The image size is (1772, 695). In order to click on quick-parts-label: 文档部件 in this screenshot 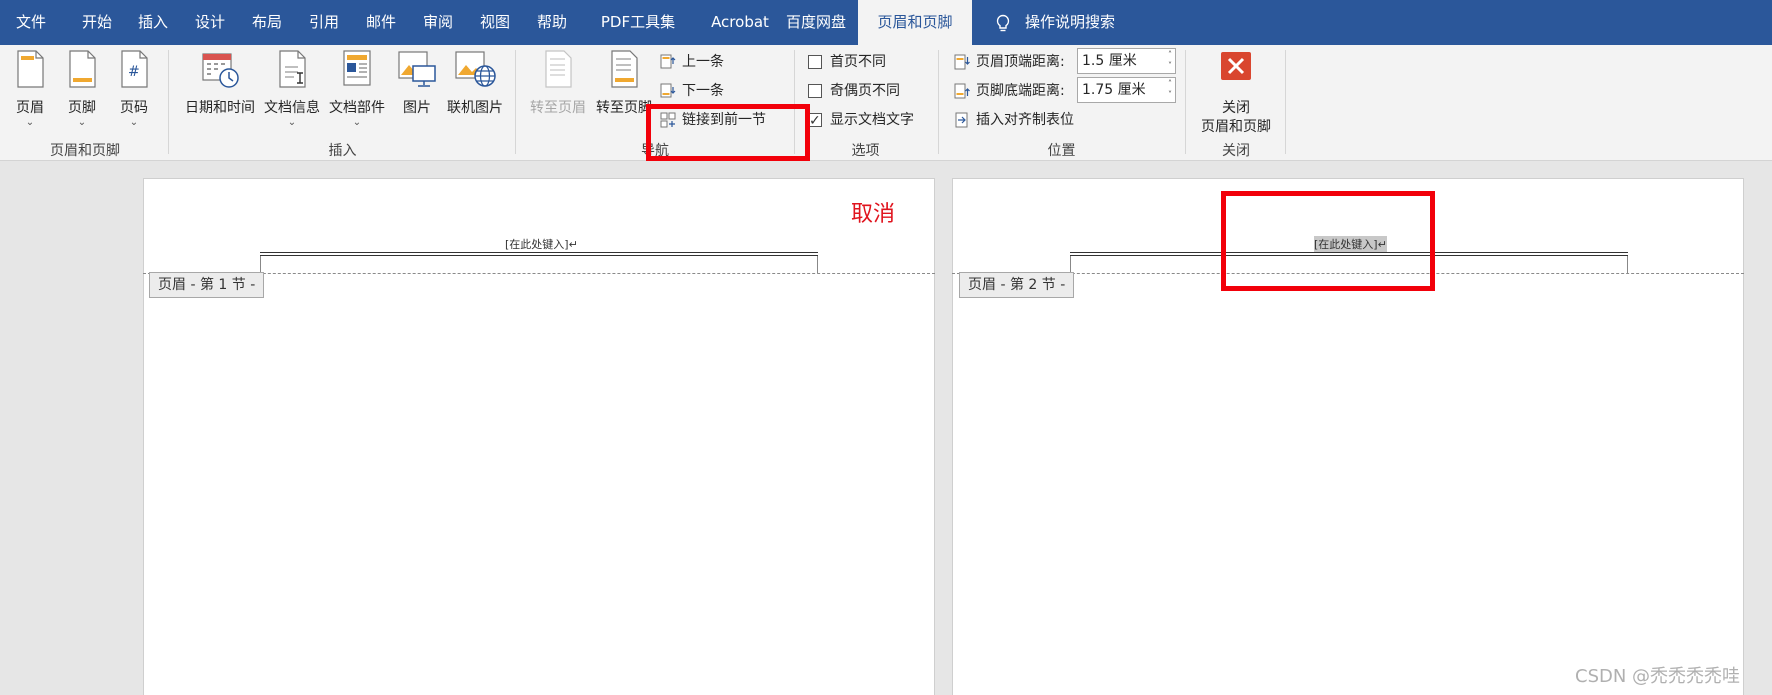, I will do `click(357, 108)`.